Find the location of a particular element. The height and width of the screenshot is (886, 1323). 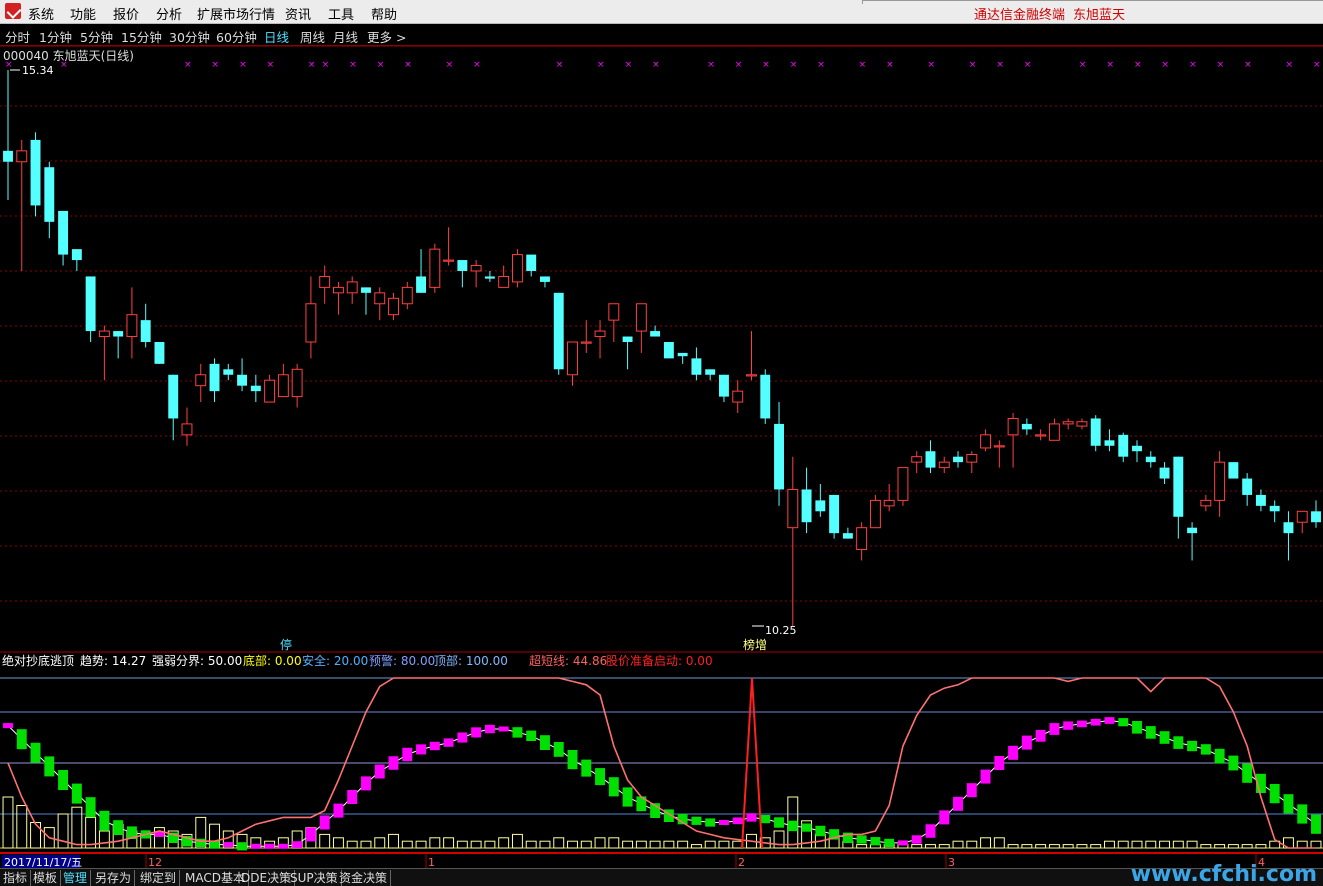

main-chart-title: 000040 东旭蓝天(日线) is located at coordinates (68, 56).